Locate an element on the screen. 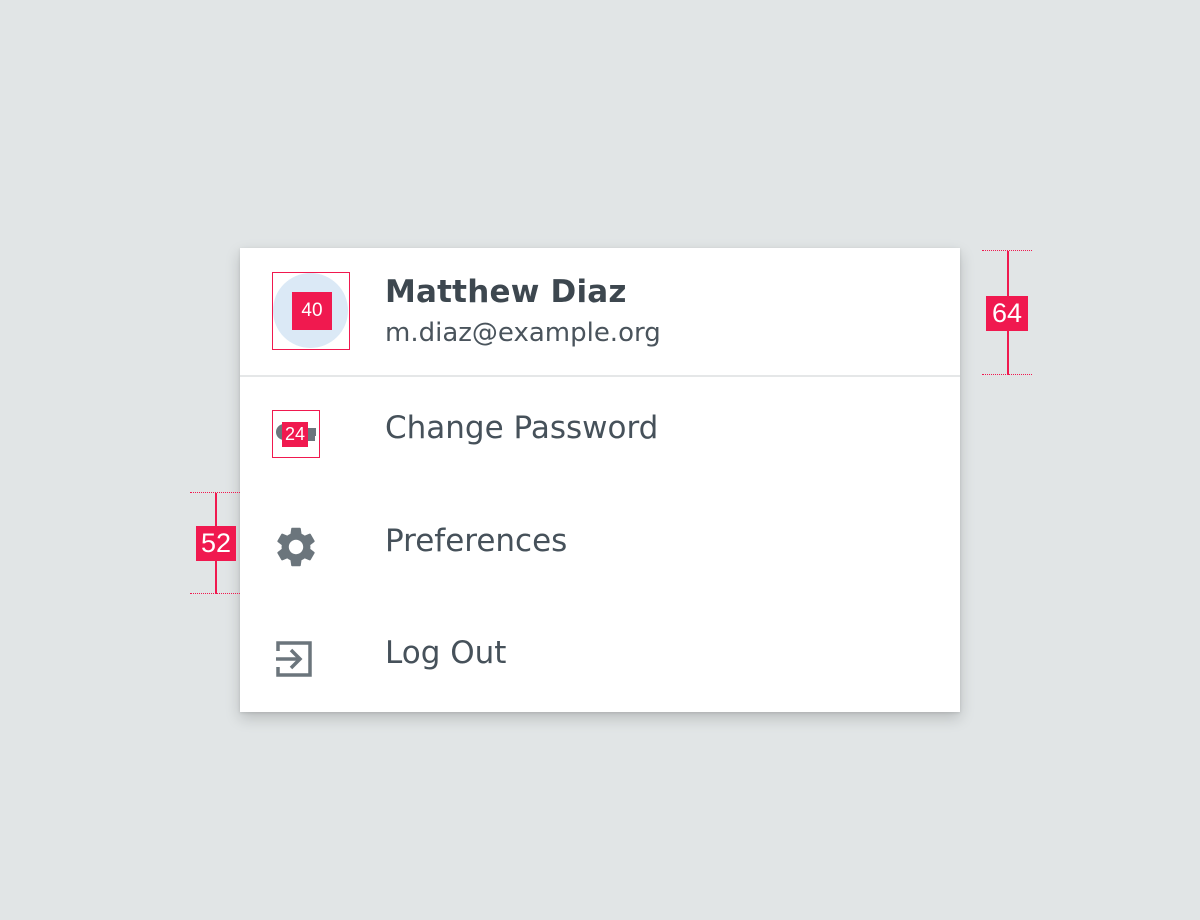 The height and width of the screenshot is (920, 1200). user-email: m.diaz@example.org is located at coordinates (523, 333).